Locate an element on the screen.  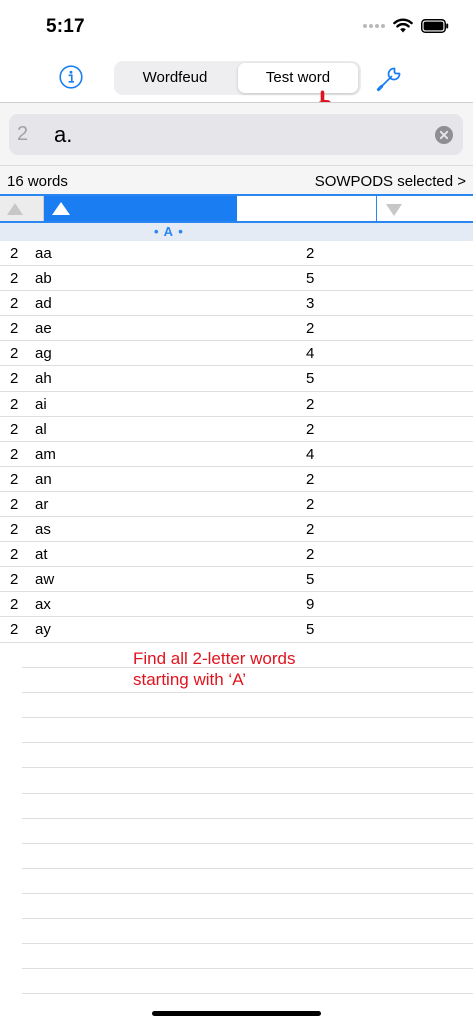
word-row: 2 ax 9 is located at coordinates (236, 605).